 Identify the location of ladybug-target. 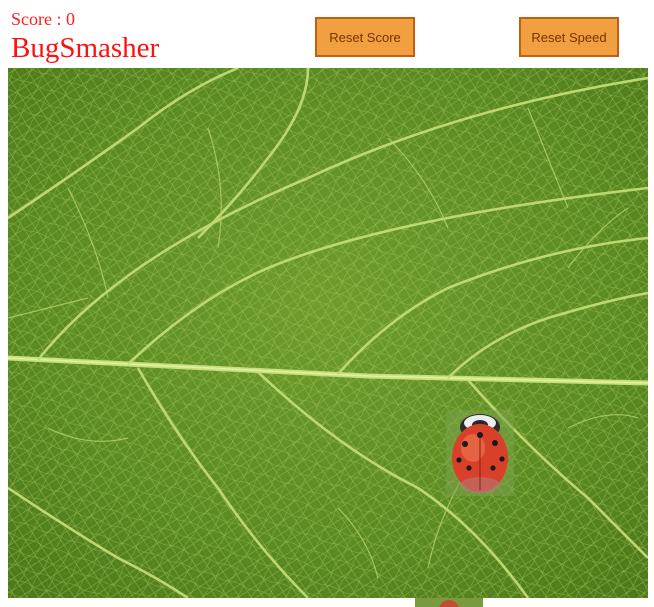
(480, 453).